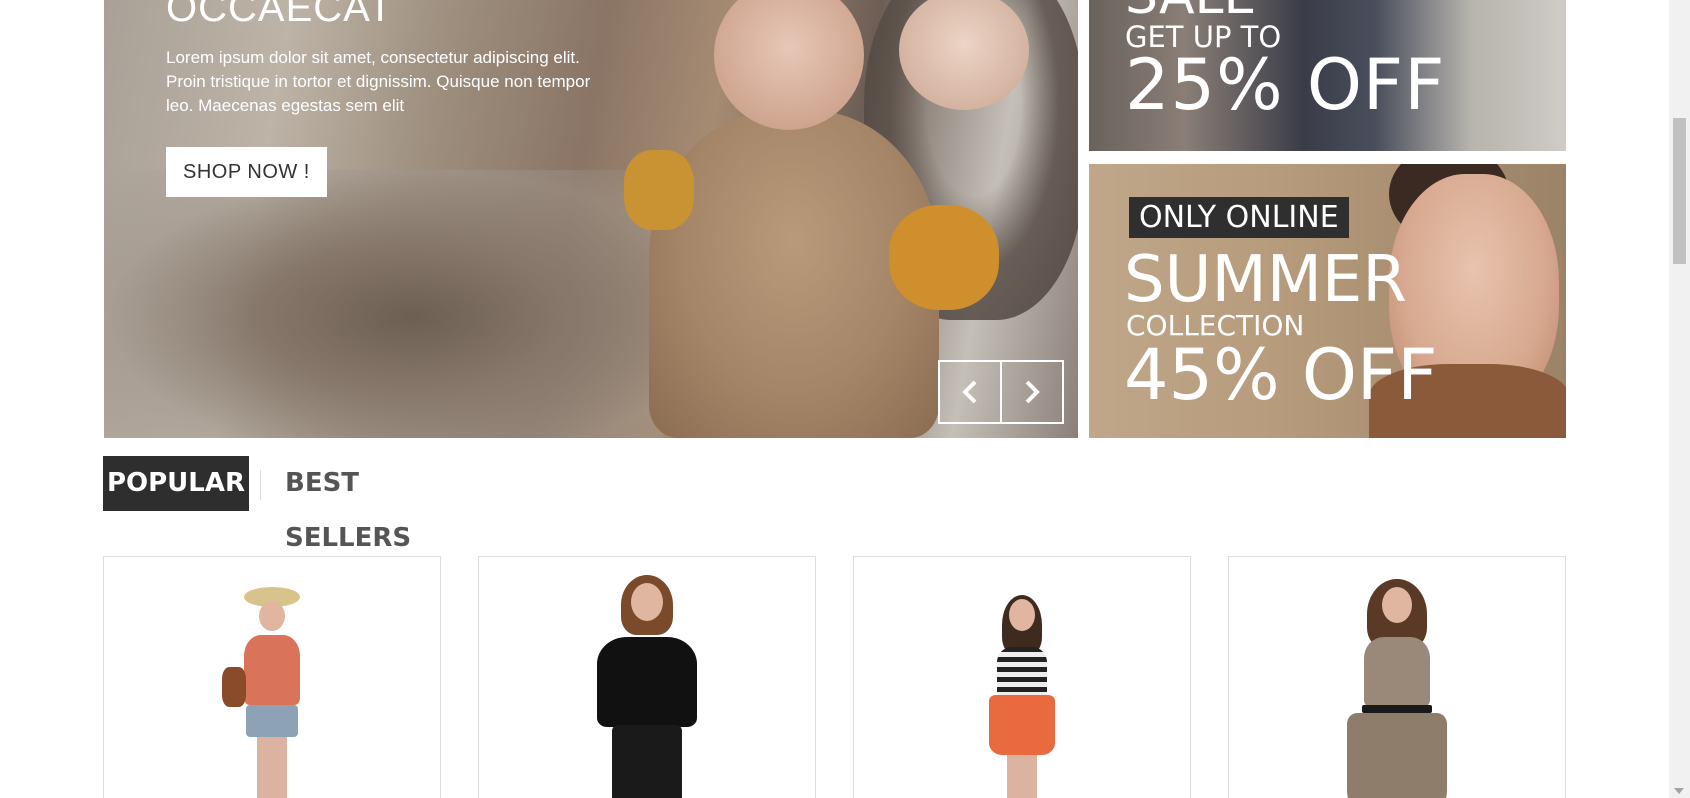 This screenshot has height=798, width=1690. I want to click on banner-sale-text: SALE, so click(1190, 11).